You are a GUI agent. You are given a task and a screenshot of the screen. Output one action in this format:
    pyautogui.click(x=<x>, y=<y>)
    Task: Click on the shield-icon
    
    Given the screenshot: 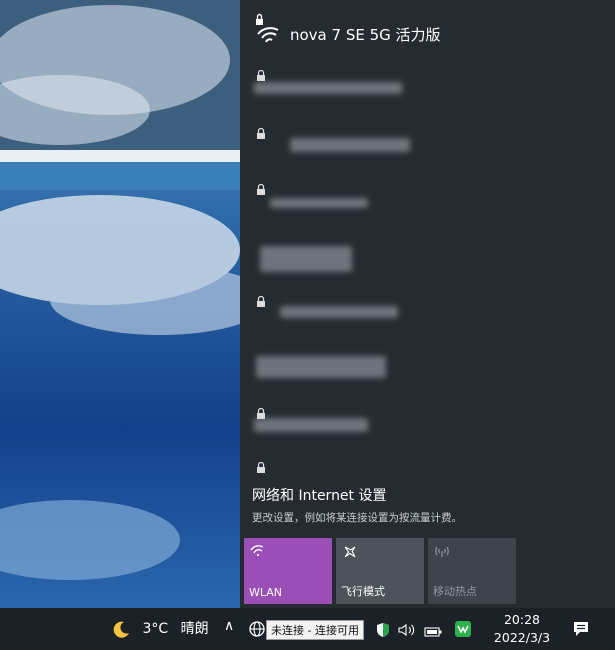 What is the action you would take?
    pyautogui.click(x=383, y=630)
    